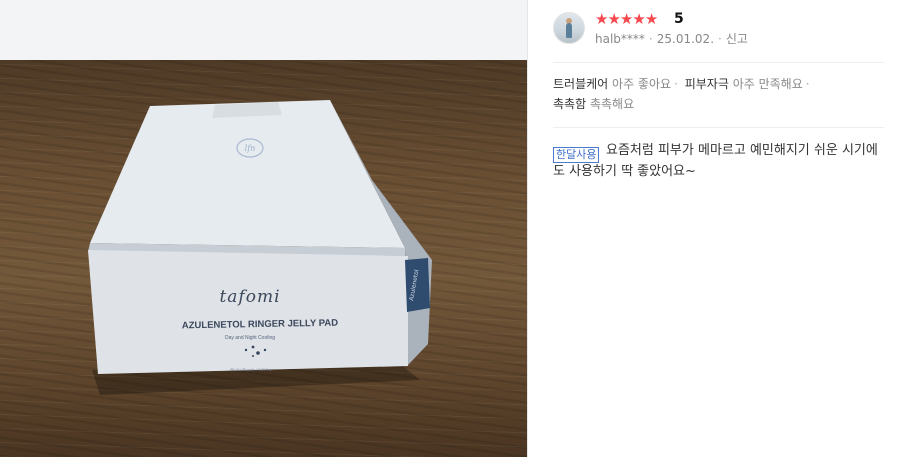 This screenshot has height=457, width=901. I want to click on reviewer-name: halb****, so click(620, 39).